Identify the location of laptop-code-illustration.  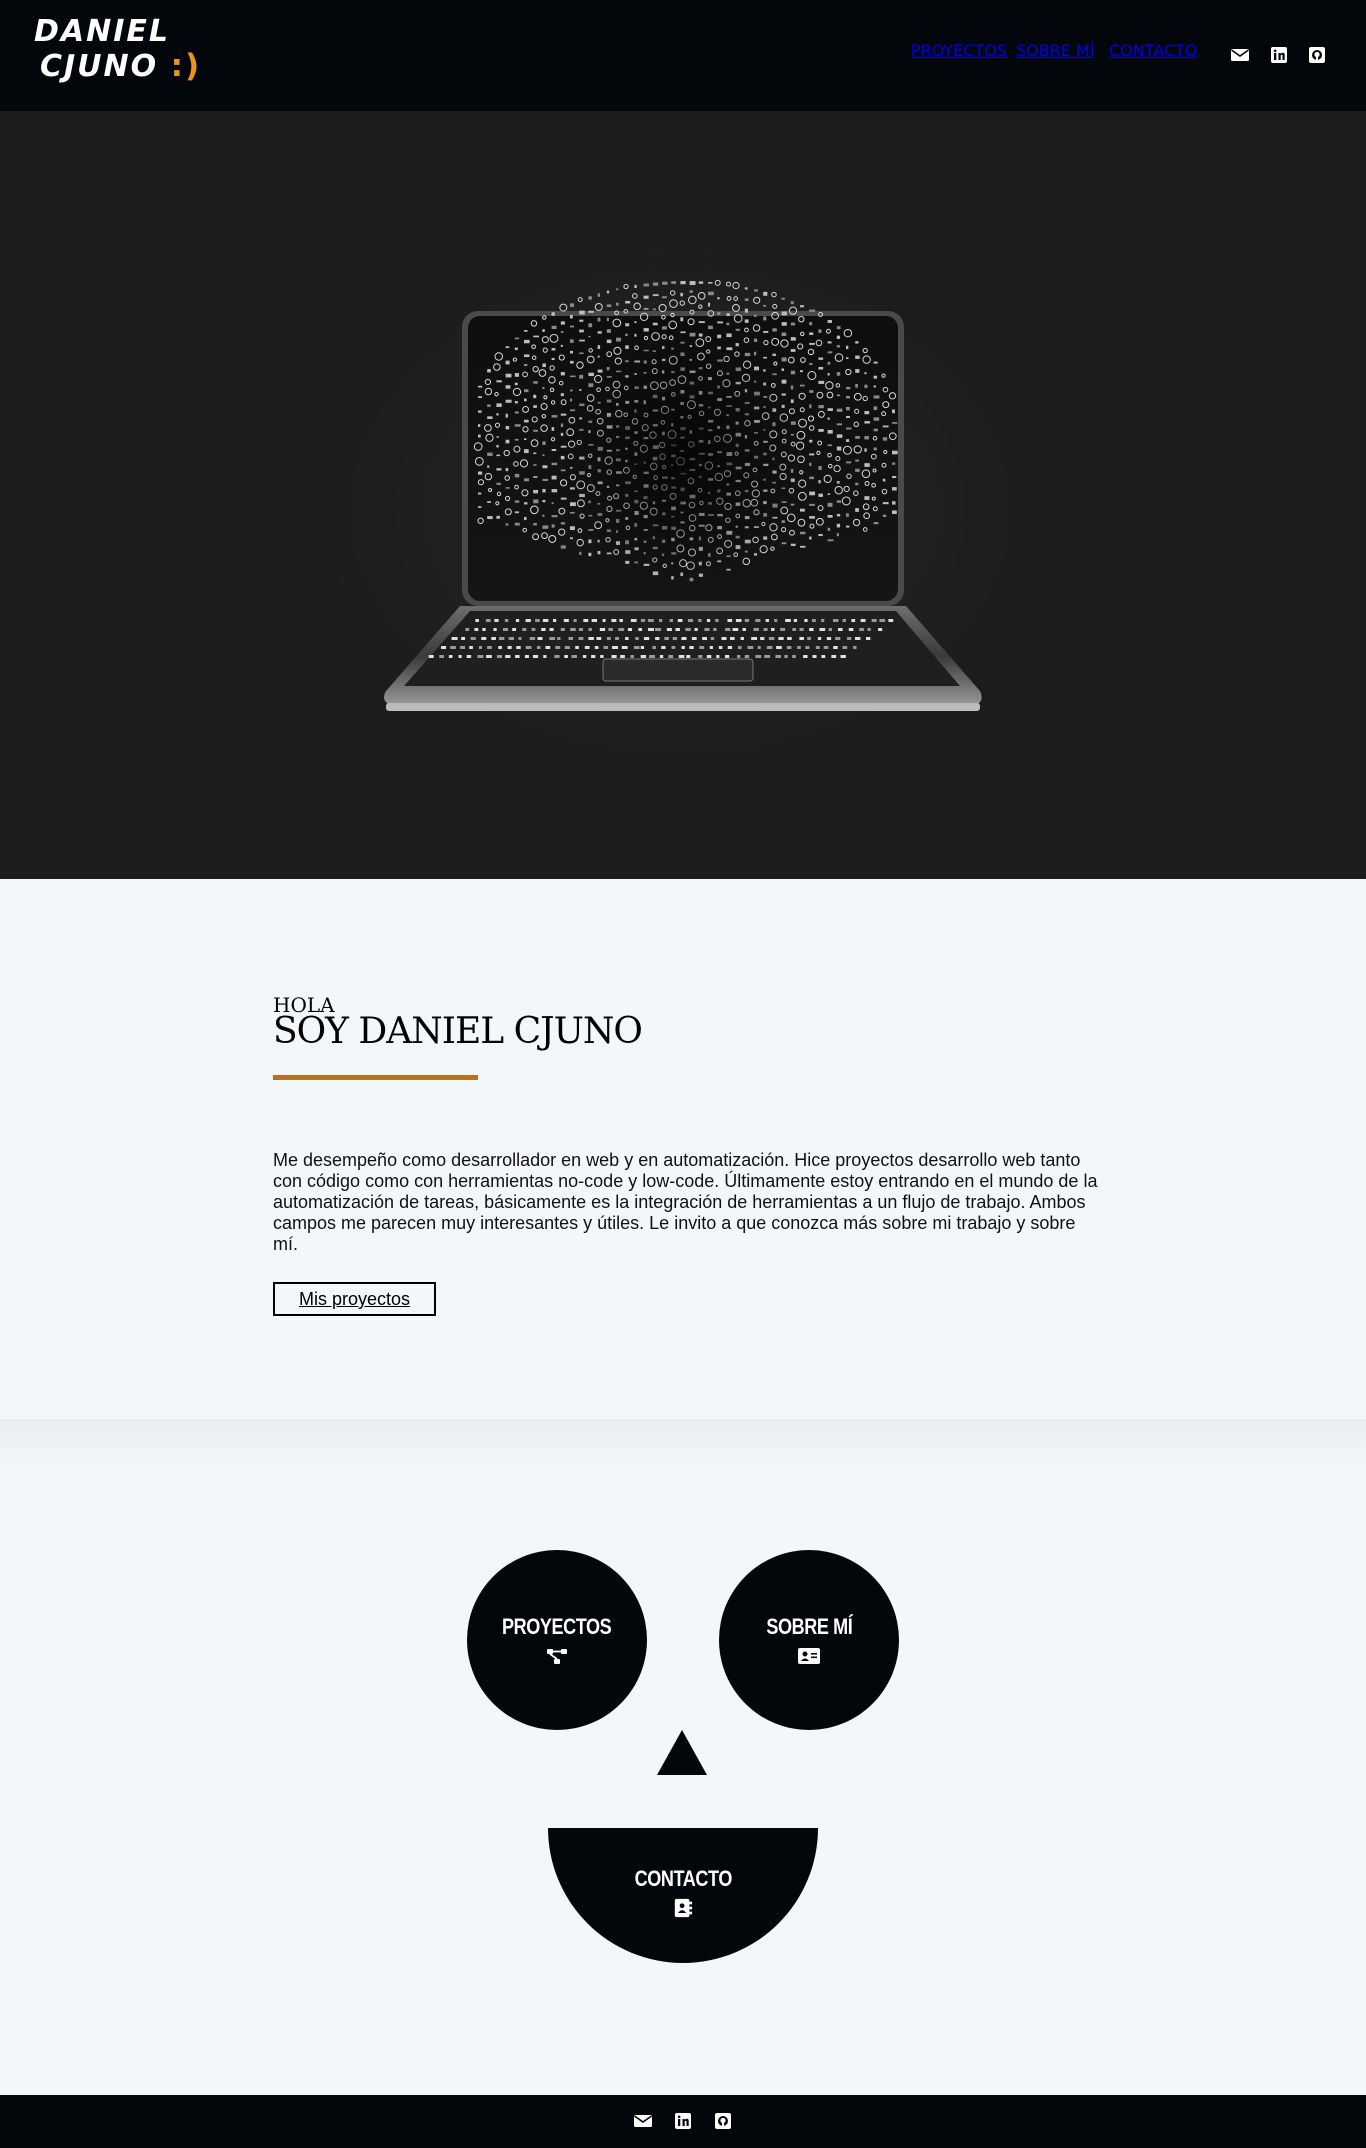
(683, 495).